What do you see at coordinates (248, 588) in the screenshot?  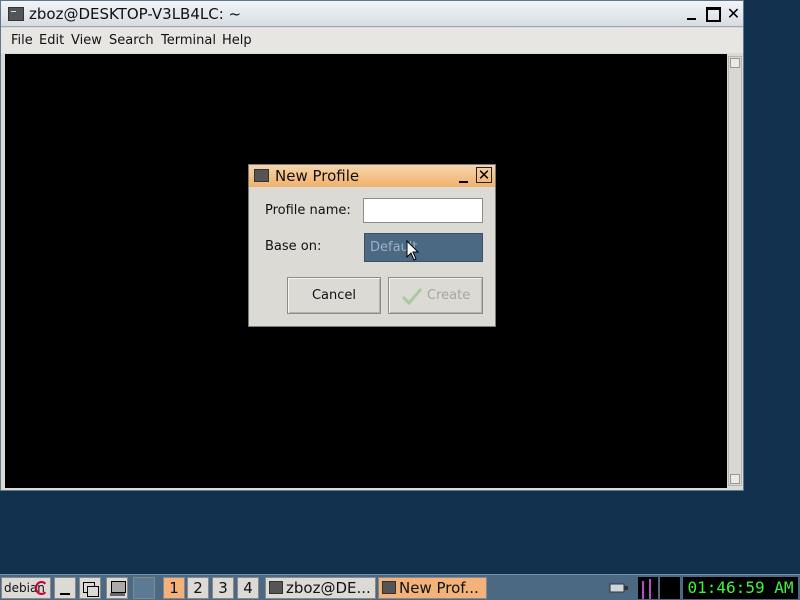 I see `workspace-4: 4` at bounding box center [248, 588].